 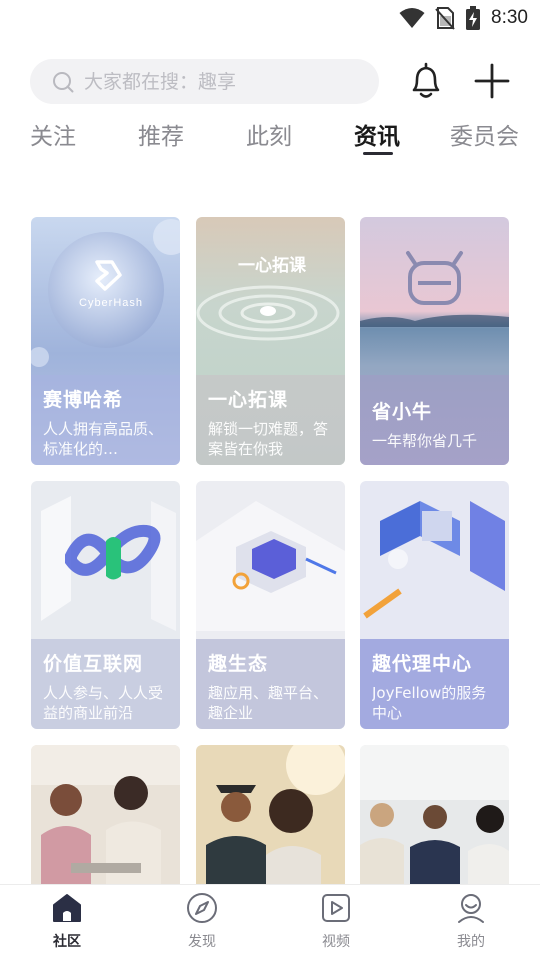 What do you see at coordinates (434, 341) in the screenshot?
I see `card-shengxiaoniu: 省小牛 一年帮你省几千` at bounding box center [434, 341].